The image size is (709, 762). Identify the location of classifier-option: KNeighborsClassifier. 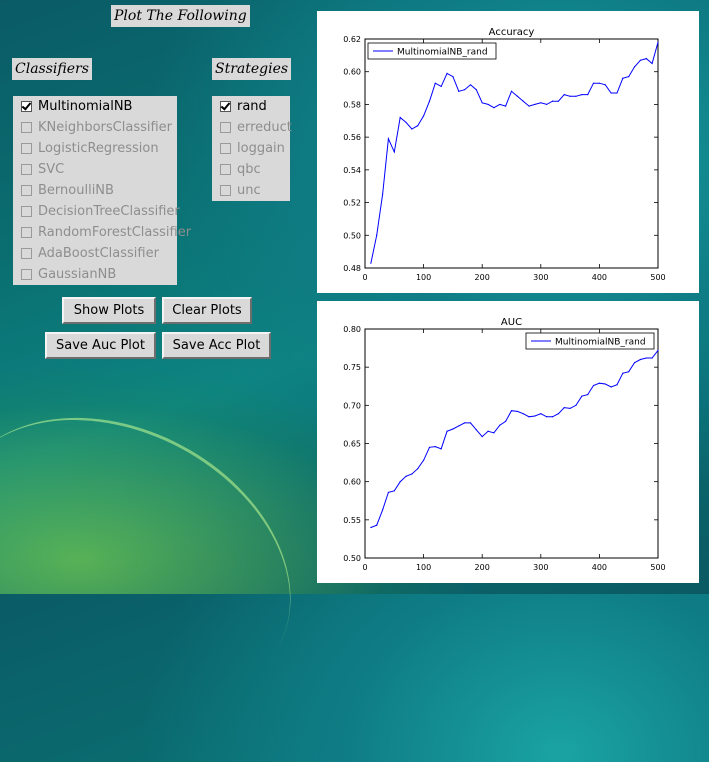
(96, 127).